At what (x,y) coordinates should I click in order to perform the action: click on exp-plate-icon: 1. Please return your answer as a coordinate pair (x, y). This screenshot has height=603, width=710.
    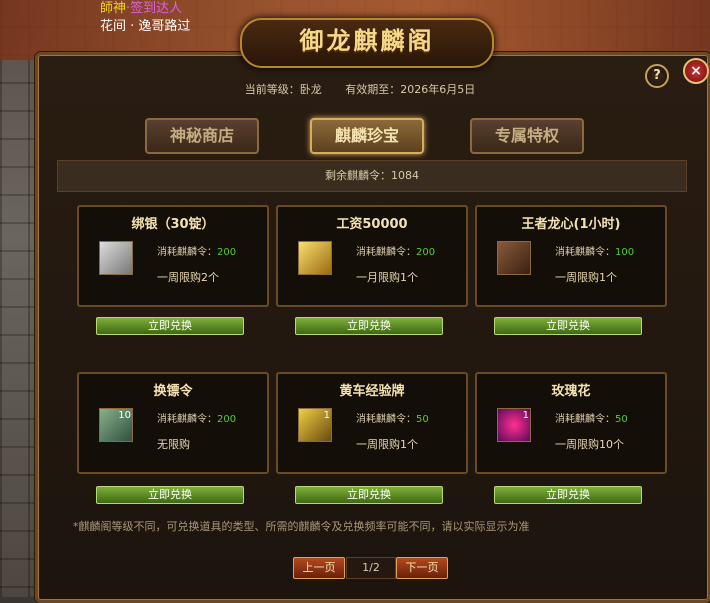
    Looking at the image, I should click on (315, 425).